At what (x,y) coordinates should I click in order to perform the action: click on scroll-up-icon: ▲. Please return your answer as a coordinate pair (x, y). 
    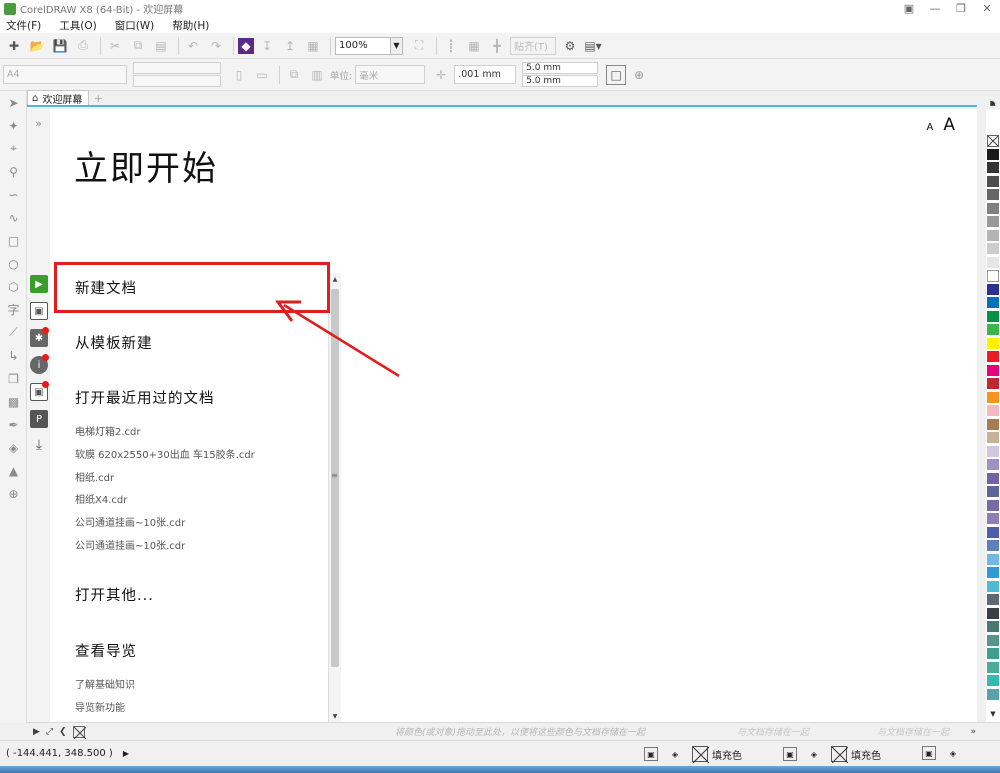
    Looking at the image, I should click on (335, 279).